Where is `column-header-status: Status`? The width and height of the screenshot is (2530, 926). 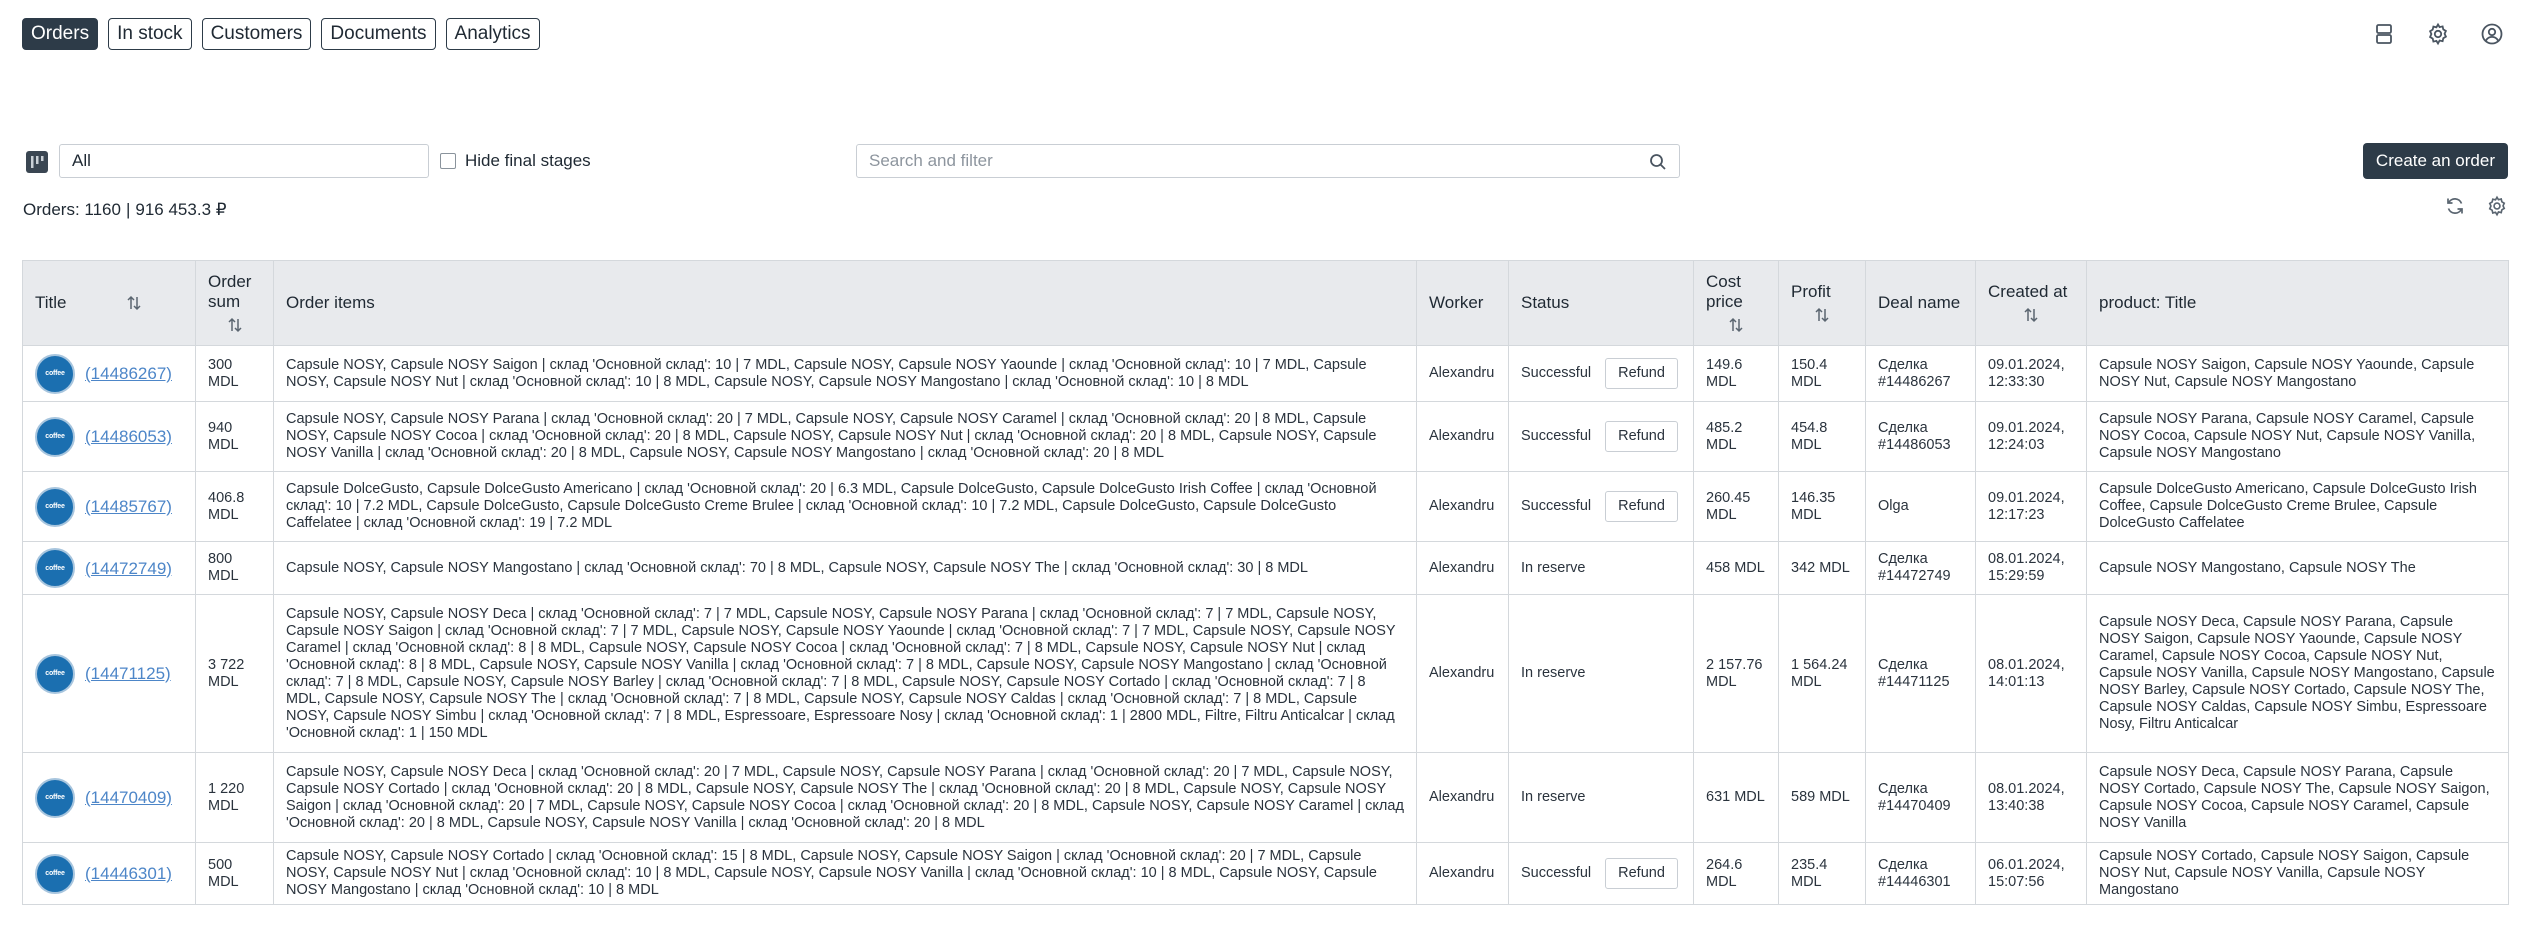
column-header-status: Status is located at coordinates (1601, 303).